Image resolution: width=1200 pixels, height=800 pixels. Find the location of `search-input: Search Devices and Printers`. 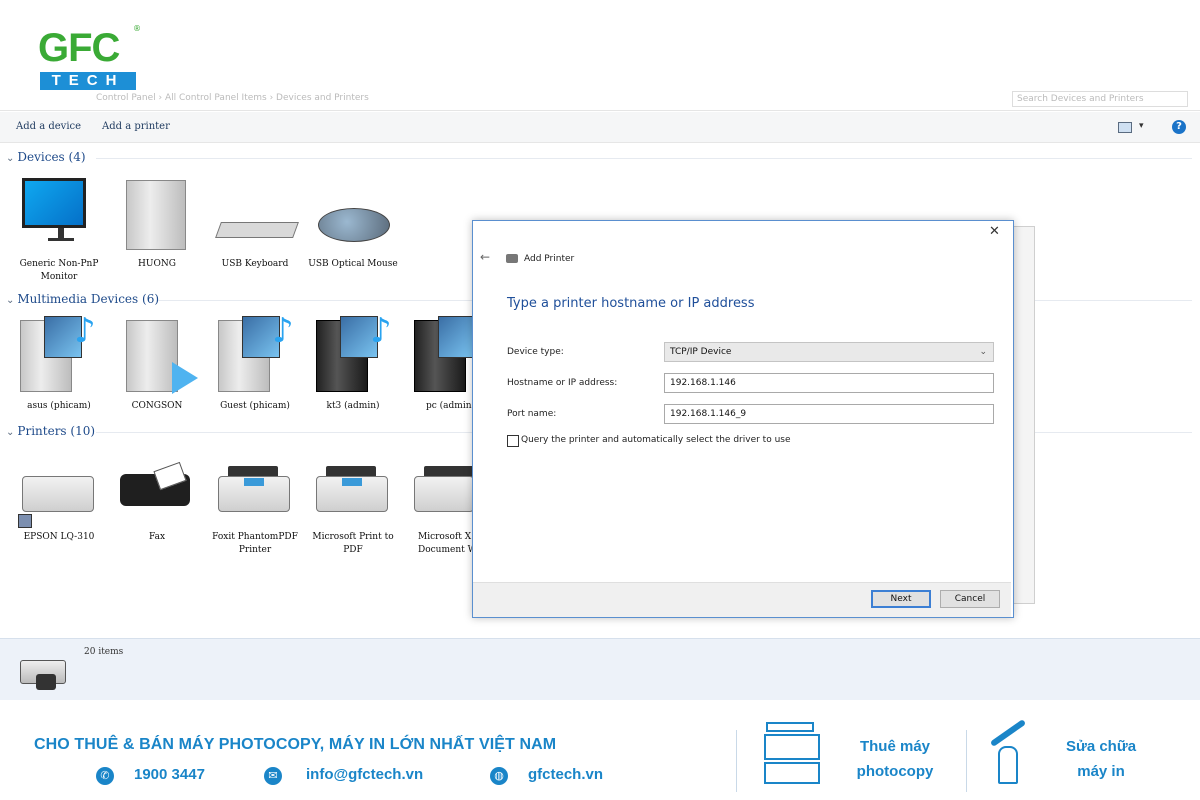

search-input: Search Devices and Printers is located at coordinates (1100, 99).